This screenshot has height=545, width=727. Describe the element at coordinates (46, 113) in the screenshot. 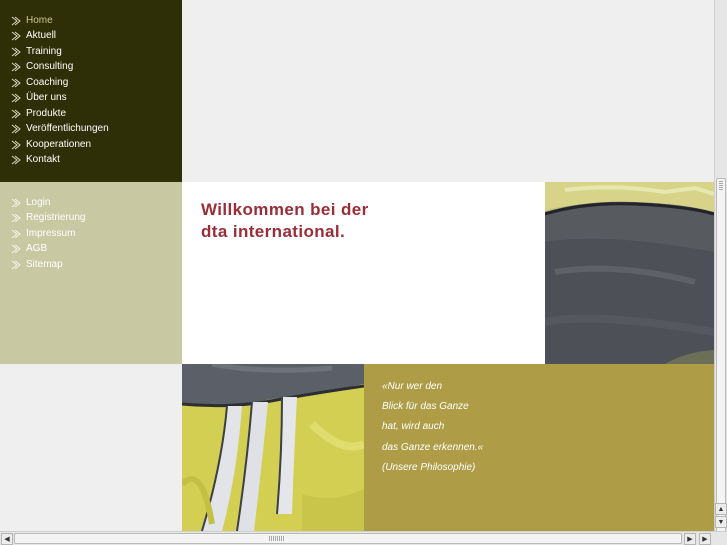

I see `nav-item-label: Produkte` at that location.